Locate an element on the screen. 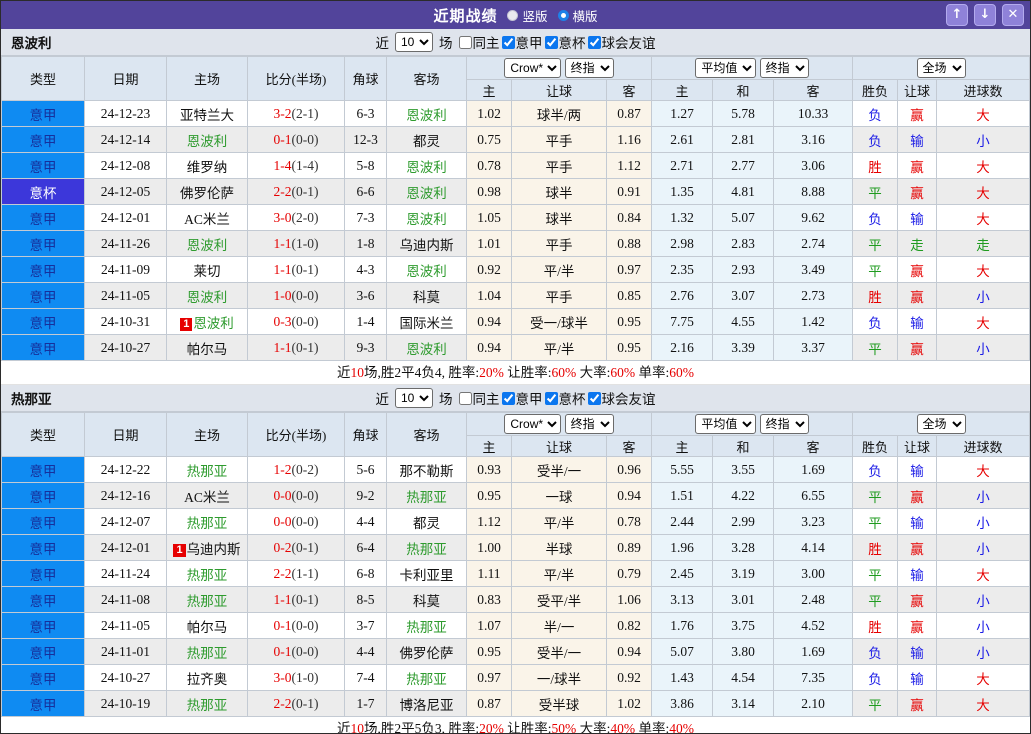 This screenshot has height=734, width=1031. team-name-text: 都灵 is located at coordinates (426, 141).